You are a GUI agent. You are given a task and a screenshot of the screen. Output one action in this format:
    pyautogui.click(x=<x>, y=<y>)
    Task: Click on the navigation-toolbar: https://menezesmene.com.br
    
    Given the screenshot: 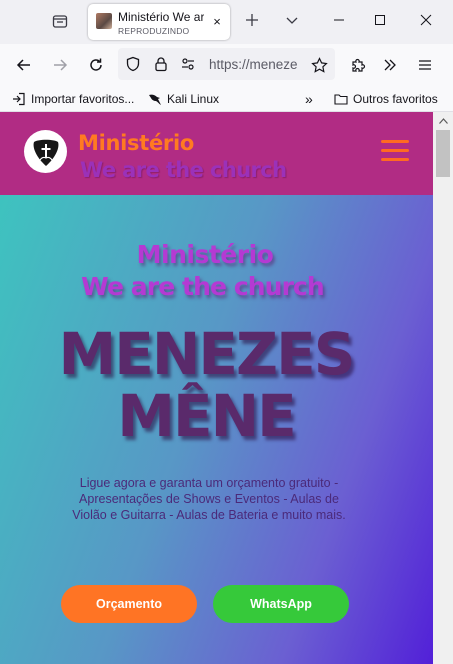 What is the action you would take?
    pyautogui.click(x=226, y=65)
    